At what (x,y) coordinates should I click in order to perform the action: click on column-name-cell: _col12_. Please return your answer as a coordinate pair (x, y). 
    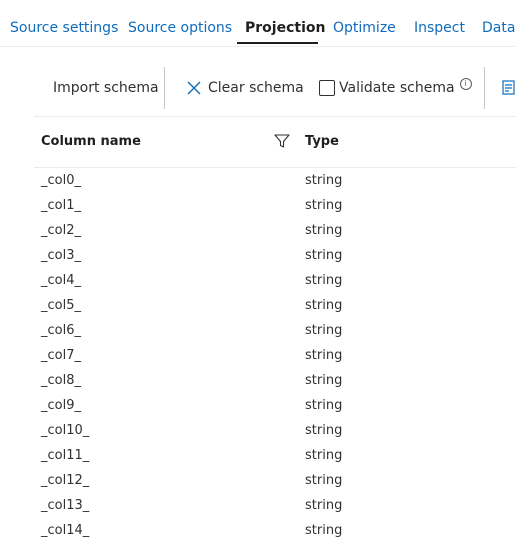
    Looking at the image, I should click on (65, 480).